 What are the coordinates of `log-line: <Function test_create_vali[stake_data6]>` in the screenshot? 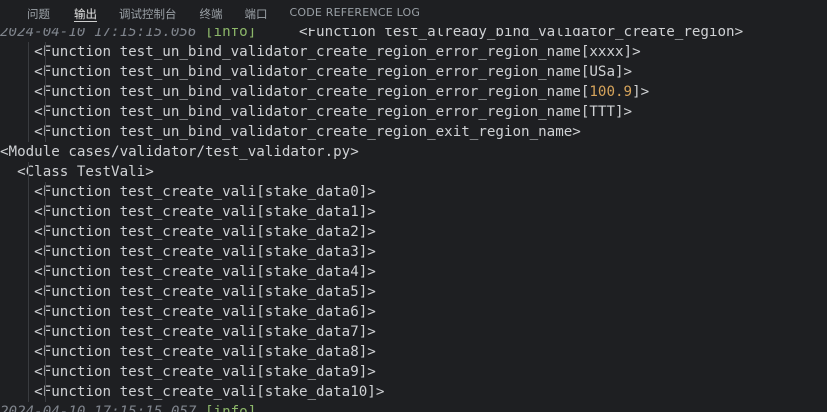 It's located at (413, 312).